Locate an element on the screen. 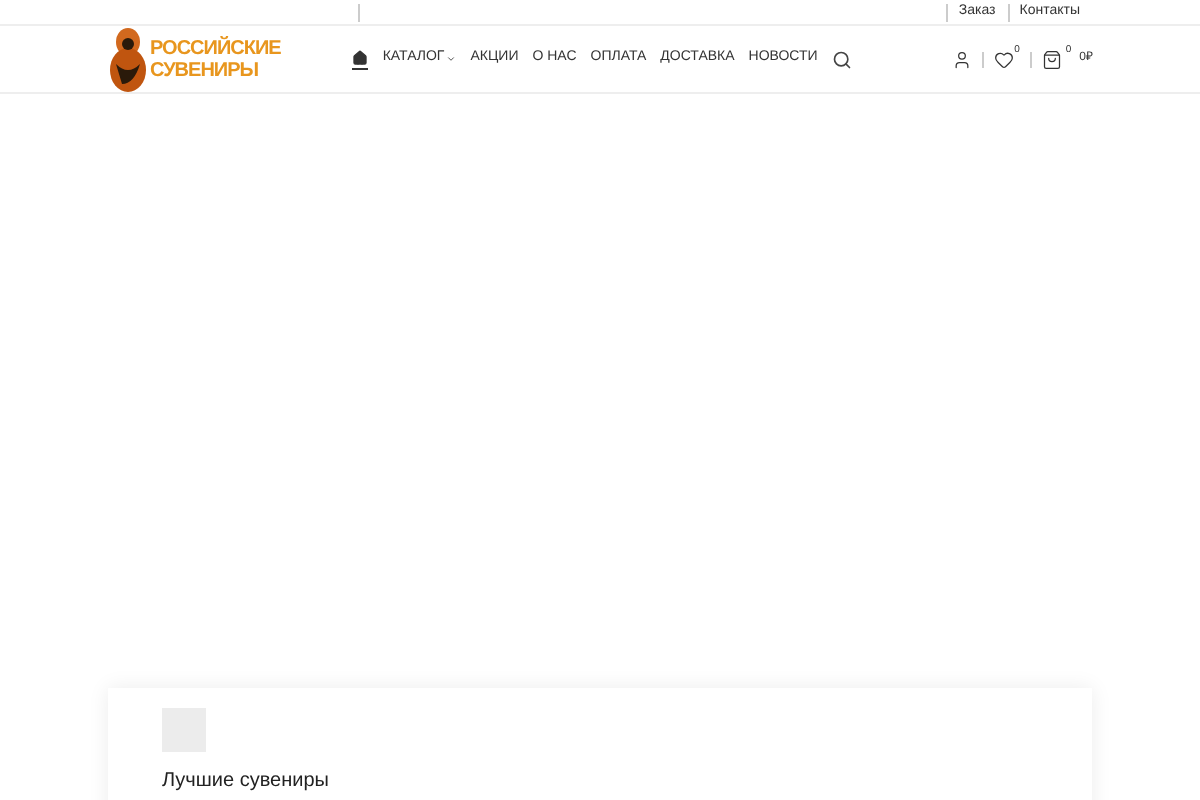  bag-icon is located at coordinates (1051, 59).